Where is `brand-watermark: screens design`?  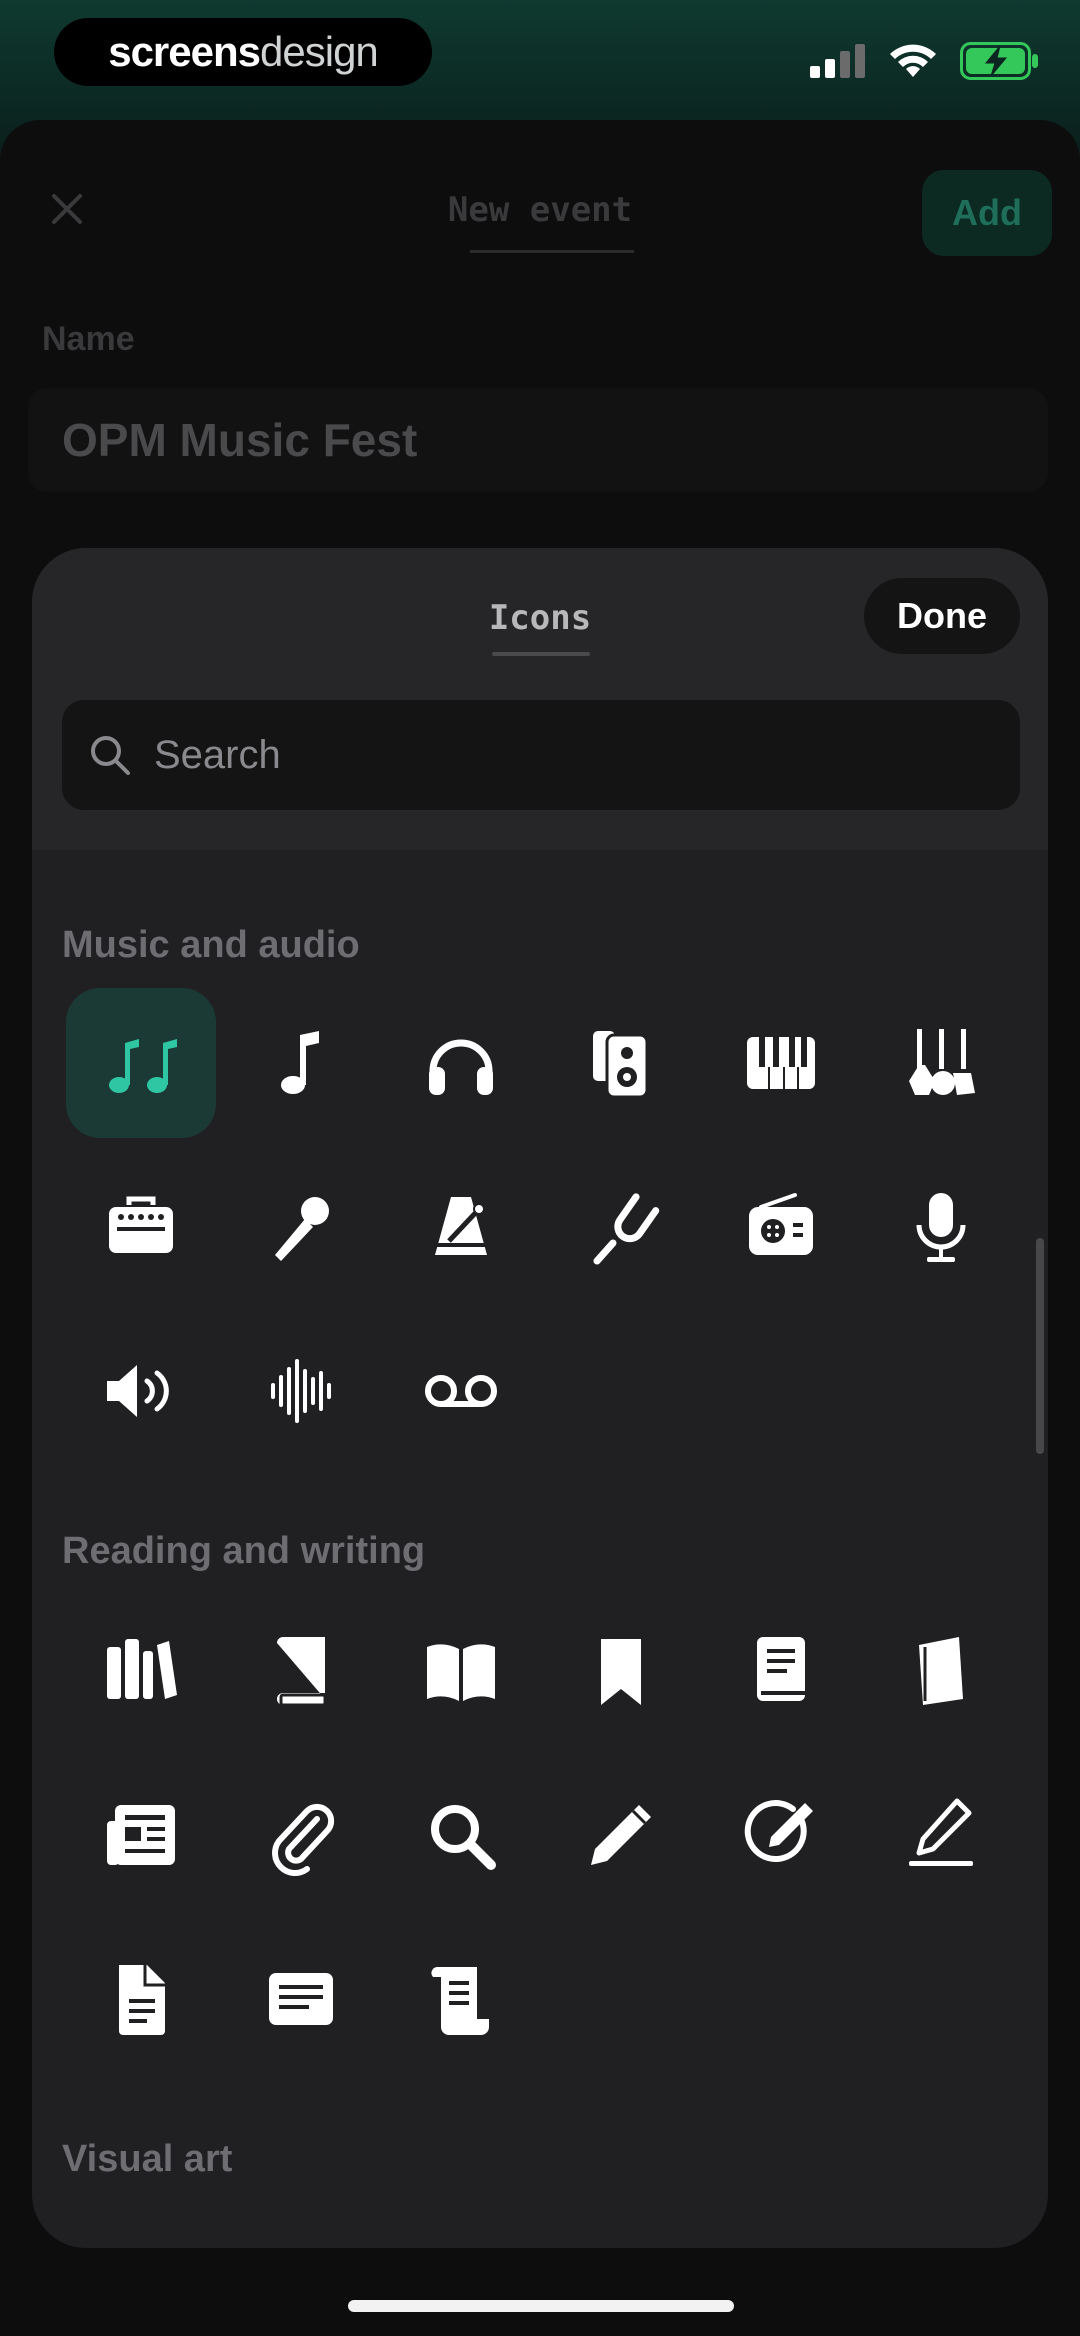 brand-watermark: screens design is located at coordinates (243, 52).